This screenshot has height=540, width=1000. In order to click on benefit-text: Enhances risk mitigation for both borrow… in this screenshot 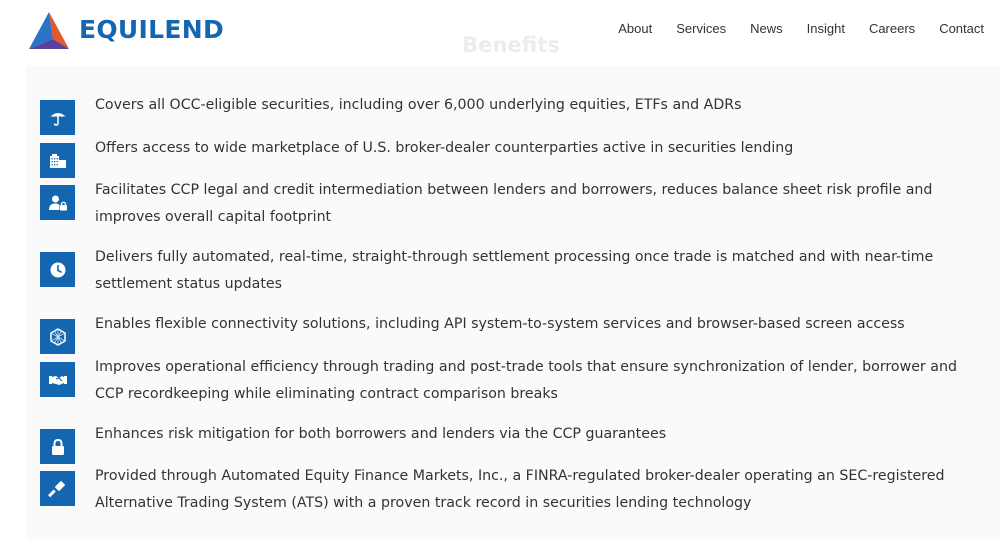, I will do `click(381, 434)`.